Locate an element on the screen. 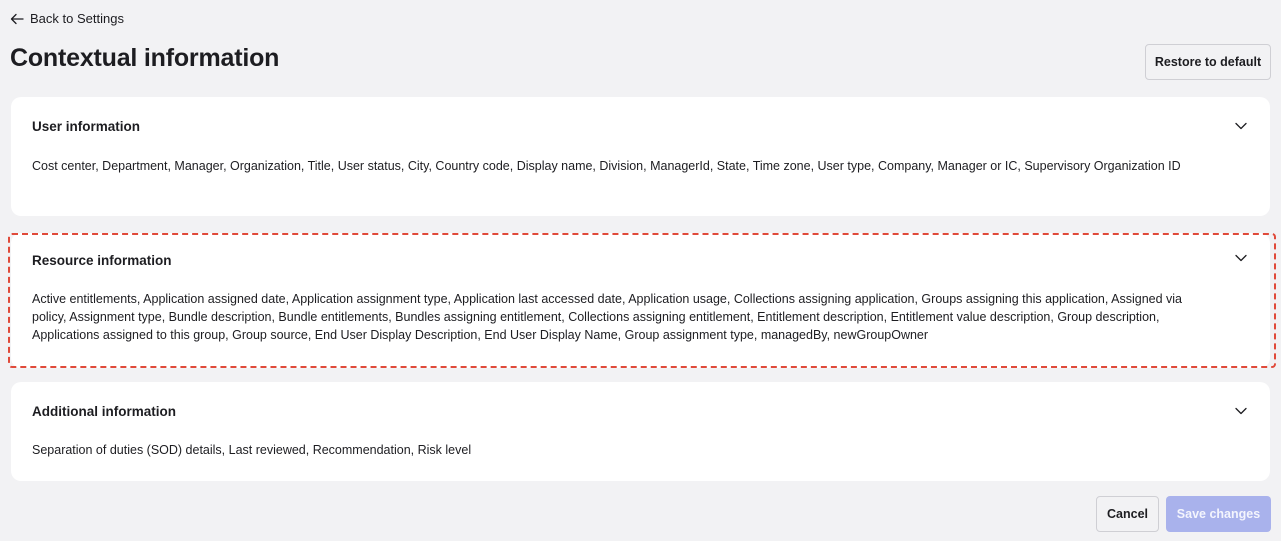 The image size is (1281, 541). additional-information-title: Additional information is located at coordinates (104, 411).